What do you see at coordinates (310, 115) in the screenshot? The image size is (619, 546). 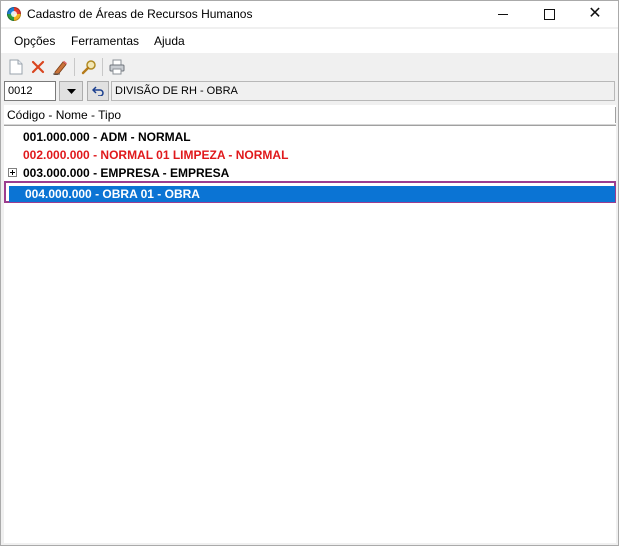 I see `column-header: Código - Nome - Tipo` at bounding box center [310, 115].